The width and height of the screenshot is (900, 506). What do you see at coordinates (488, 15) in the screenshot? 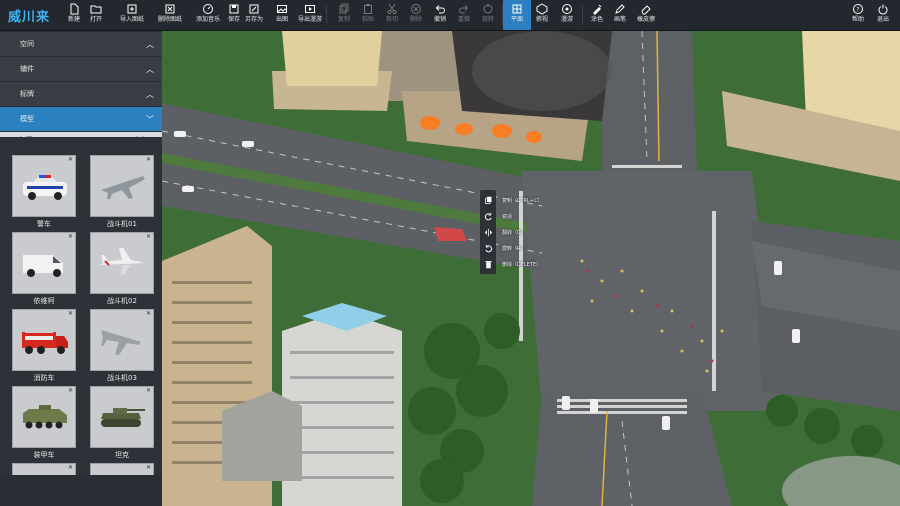
I see `rotate-button: 旋转` at bounding box center [488, 15].